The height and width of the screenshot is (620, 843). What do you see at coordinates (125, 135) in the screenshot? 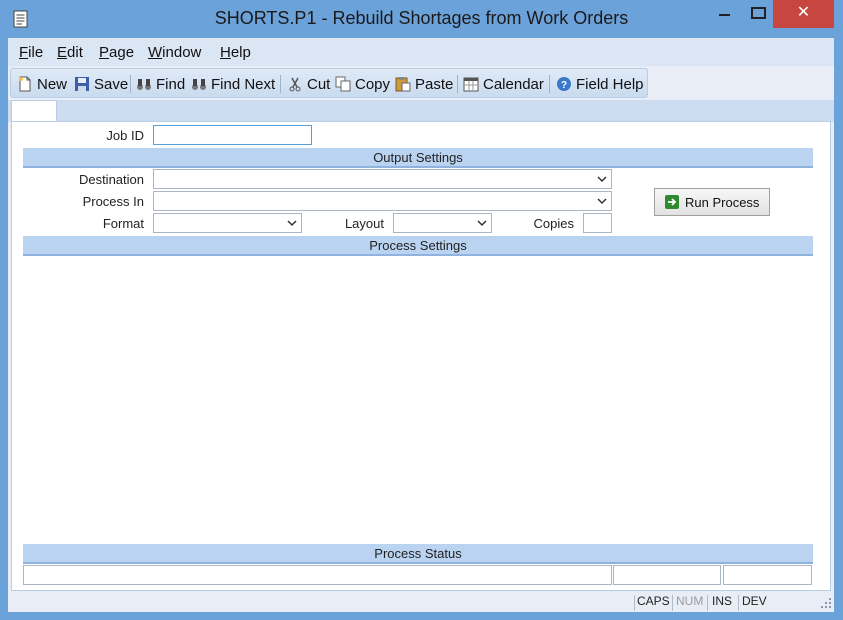
I see `job-id-label: Job ID` at bounding box center [125, 135].